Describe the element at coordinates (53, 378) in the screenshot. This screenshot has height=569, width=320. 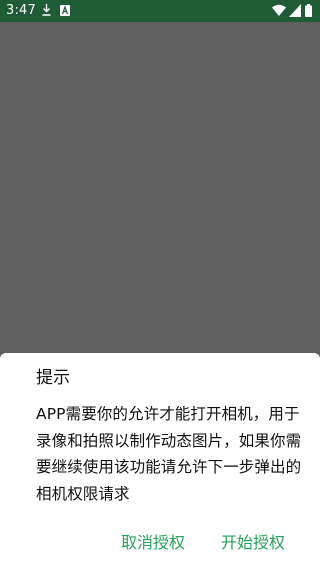
I see `dialog-title: 提示` at that location.